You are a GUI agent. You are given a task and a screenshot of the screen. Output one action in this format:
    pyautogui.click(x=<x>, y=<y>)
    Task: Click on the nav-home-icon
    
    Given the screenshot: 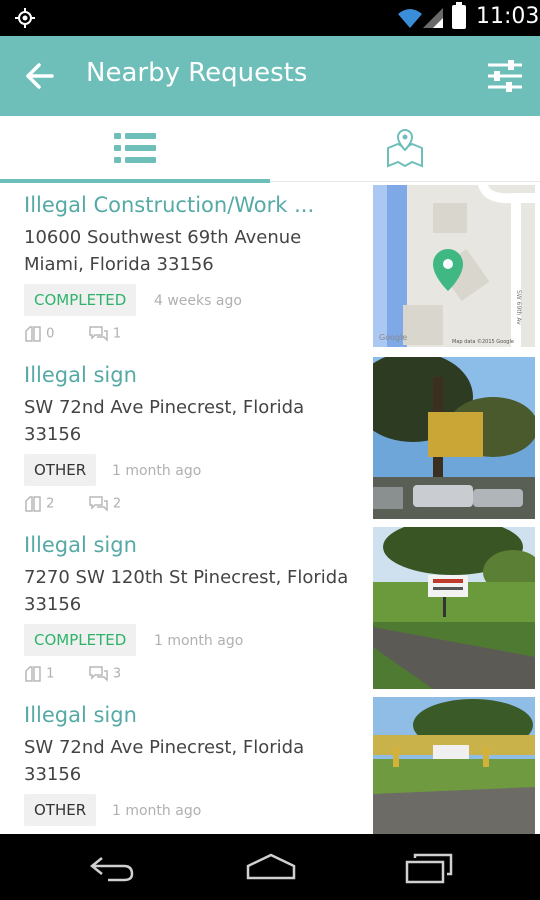 What is the action you would take?
    pyautogui.click(x=271, y=867)
    